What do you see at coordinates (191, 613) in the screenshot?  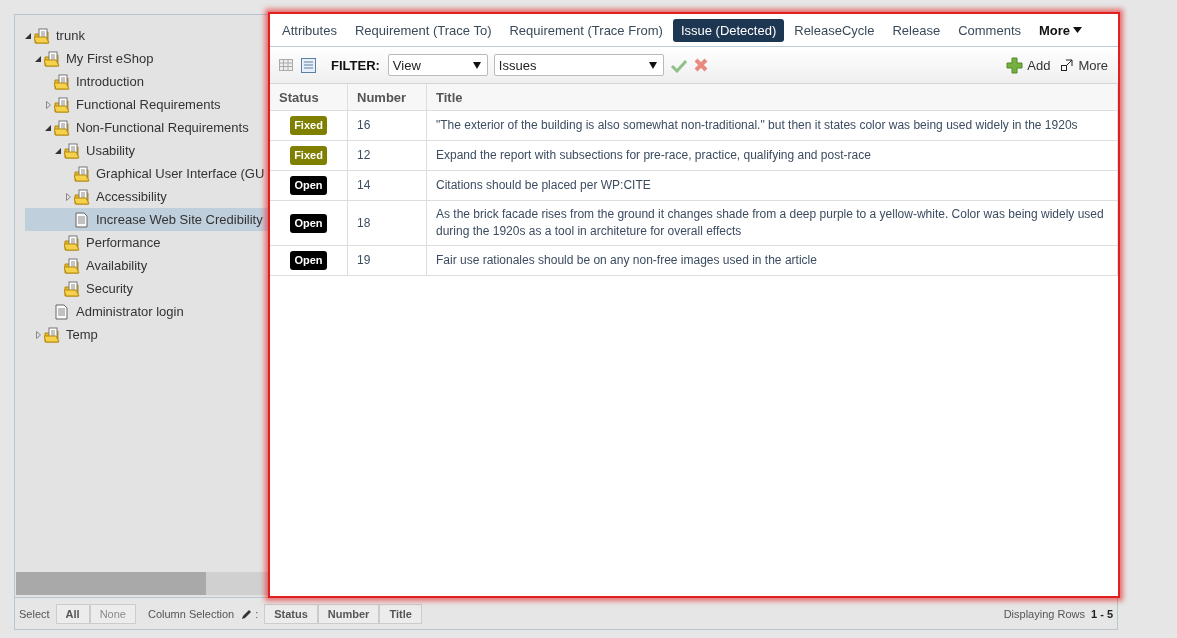 I see `column-selection-label: Column Selection` at bounding box center [191, 613].